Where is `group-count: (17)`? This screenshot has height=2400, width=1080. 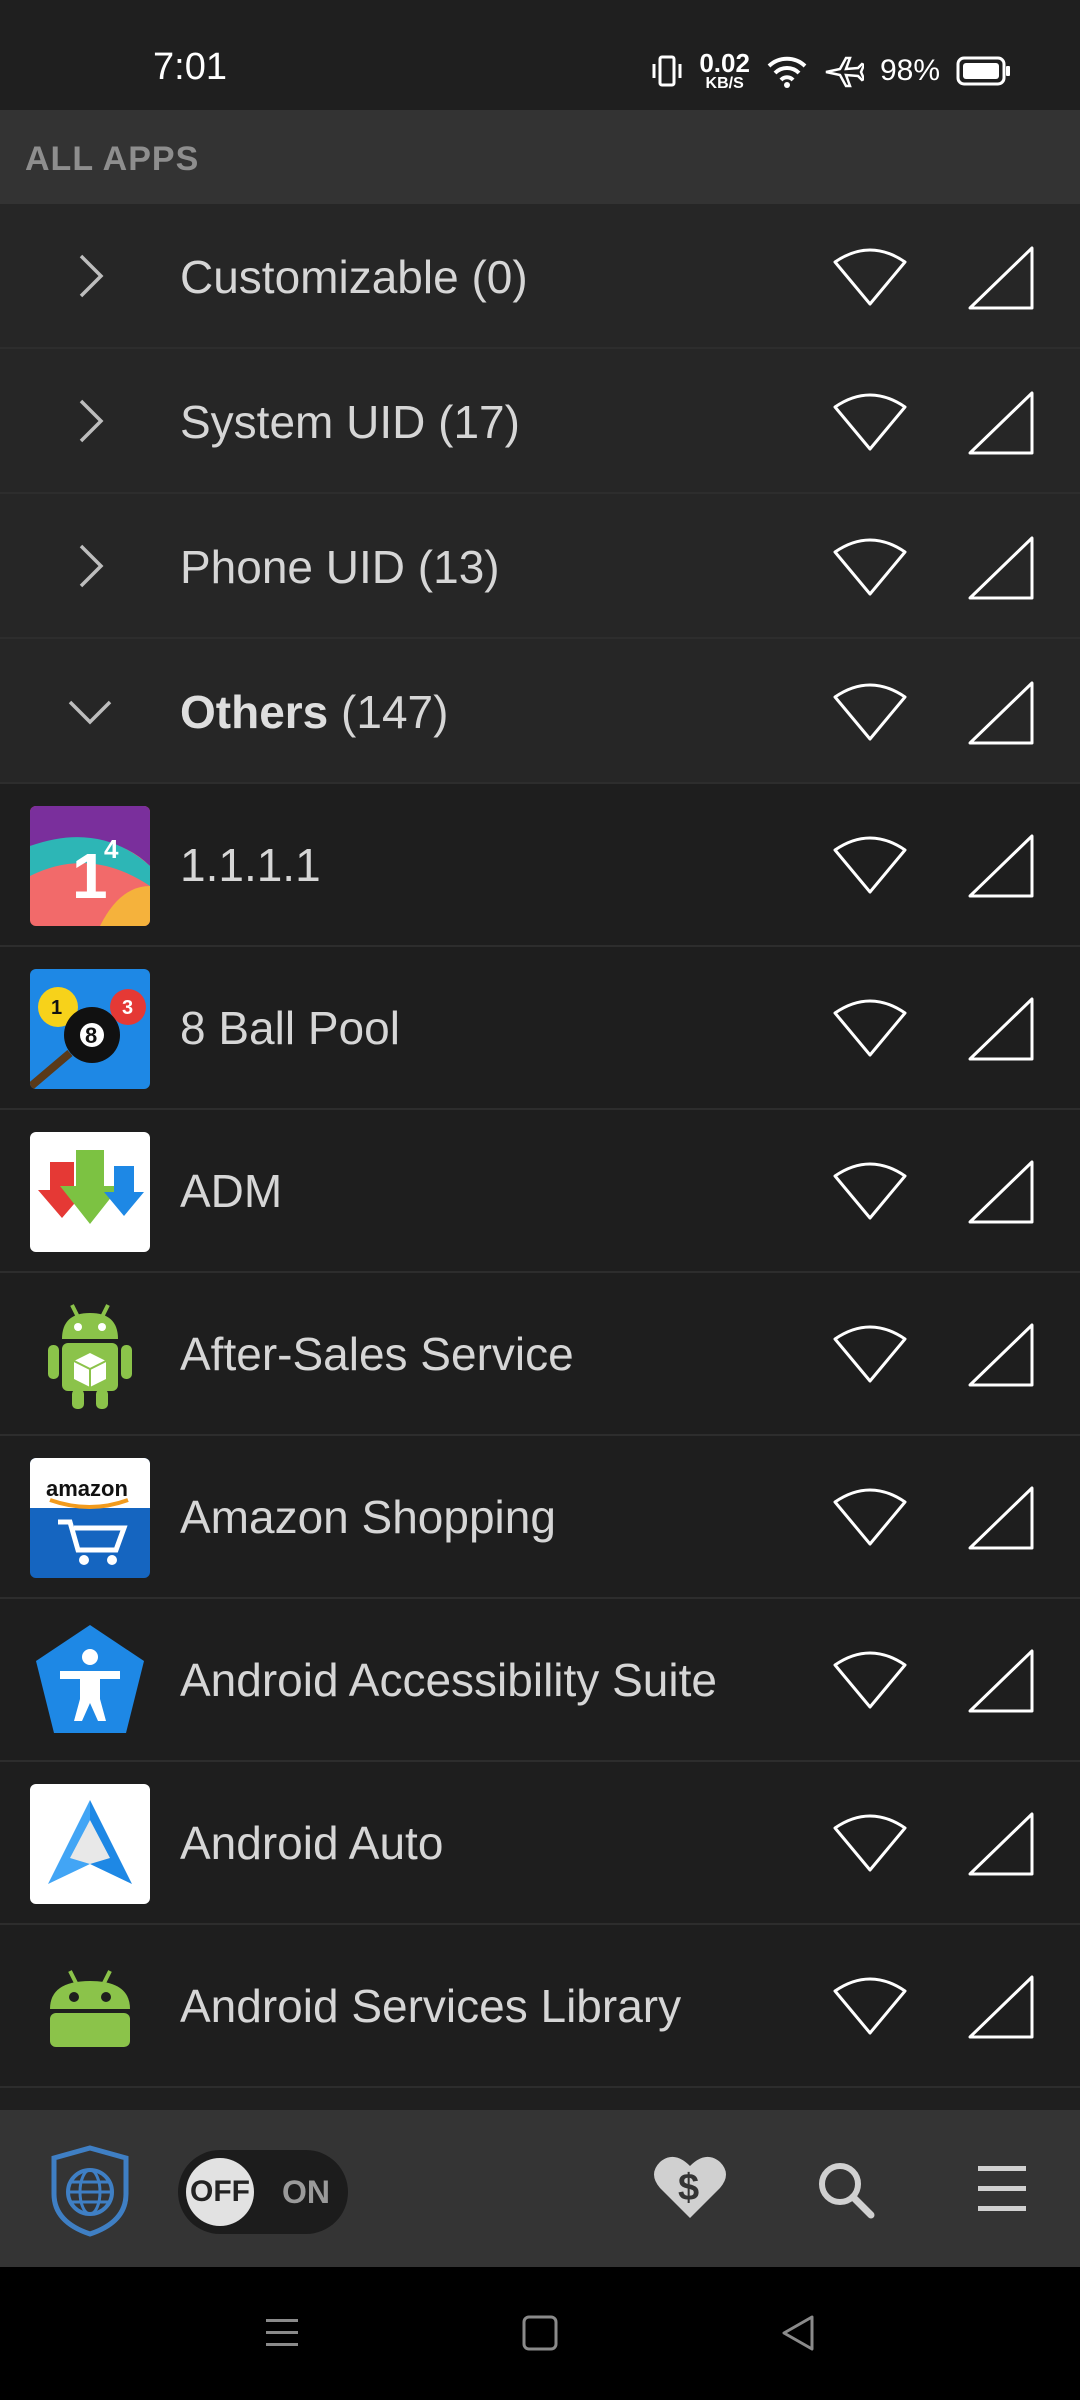 group-count: (17) is located at coordinates (479, 422).